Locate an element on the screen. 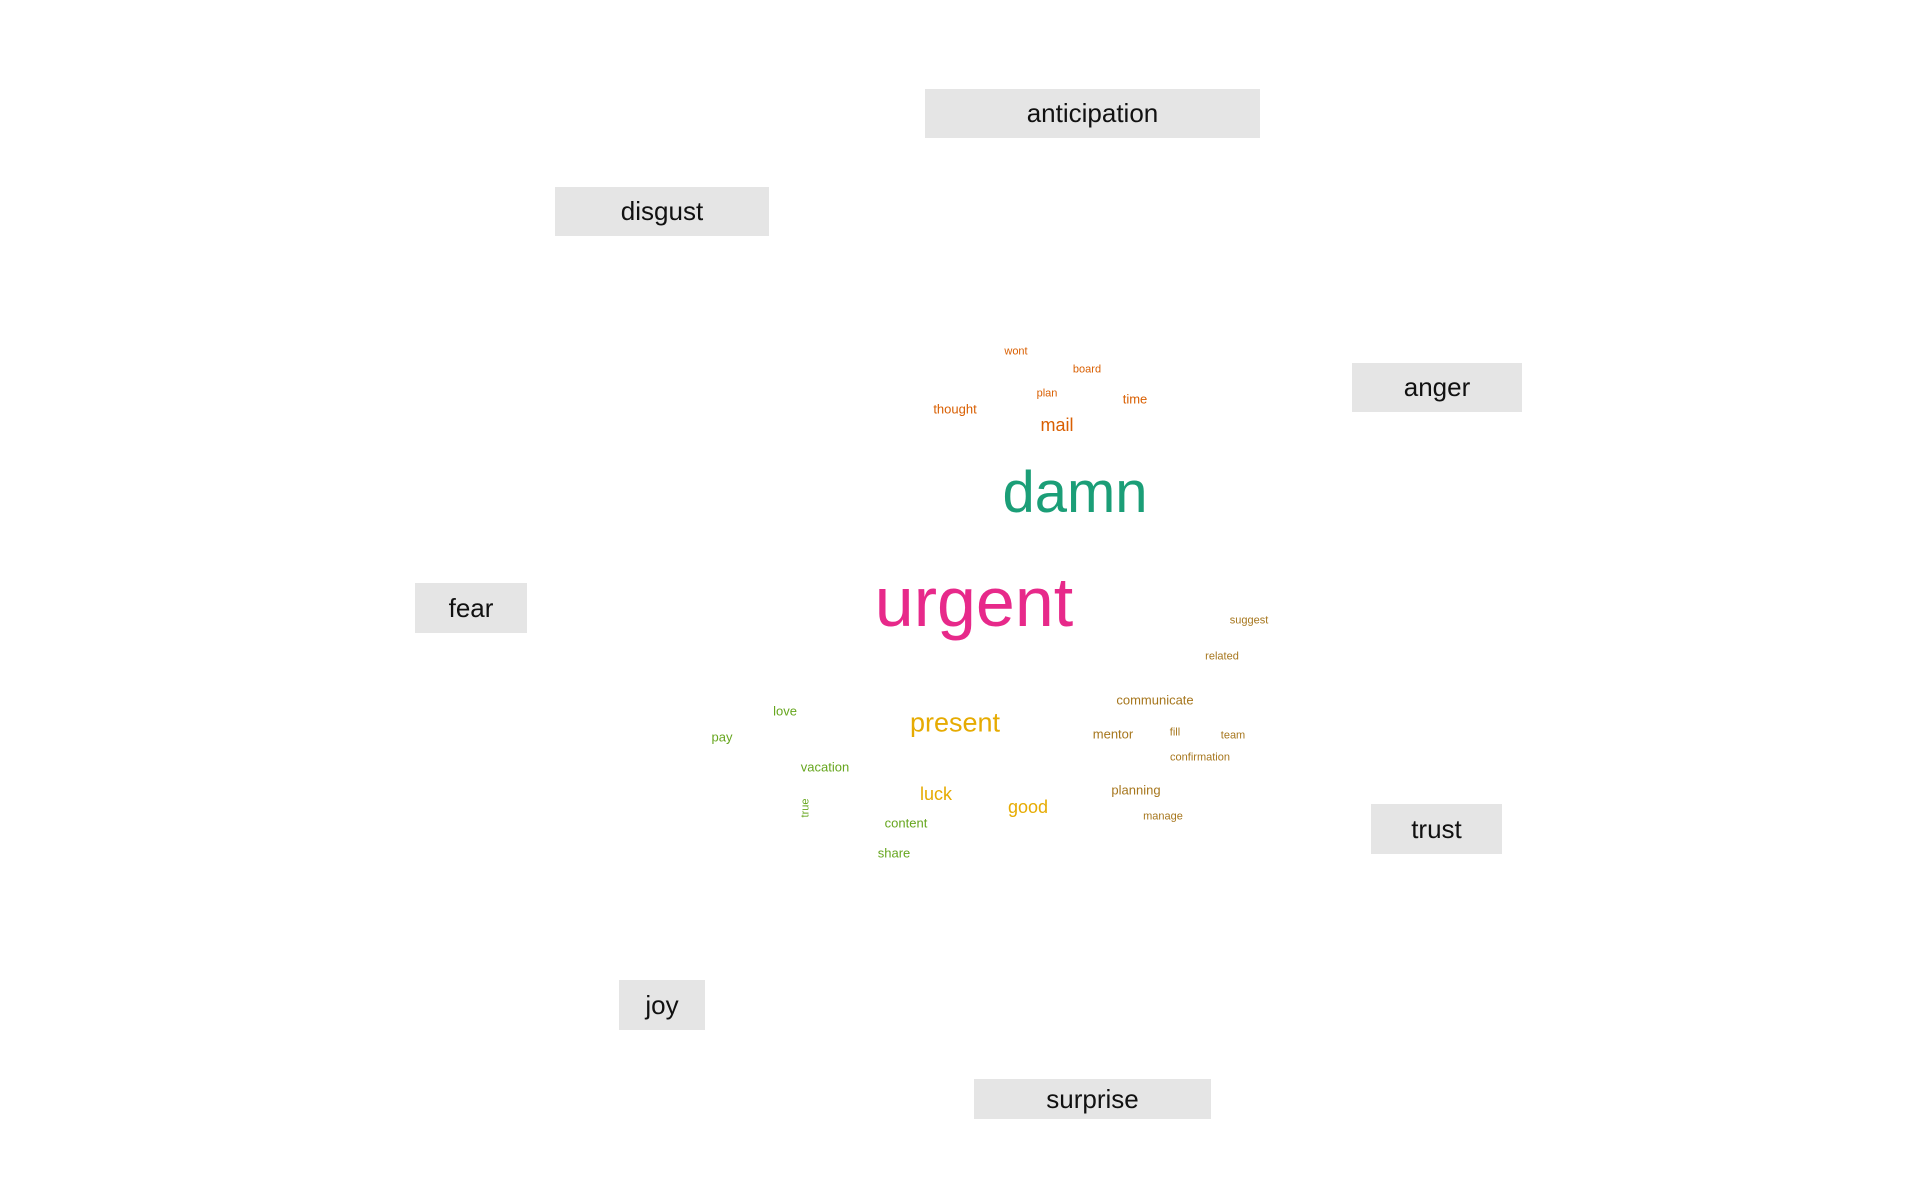  word-fill: fill is located at coordinates (1175, 732).